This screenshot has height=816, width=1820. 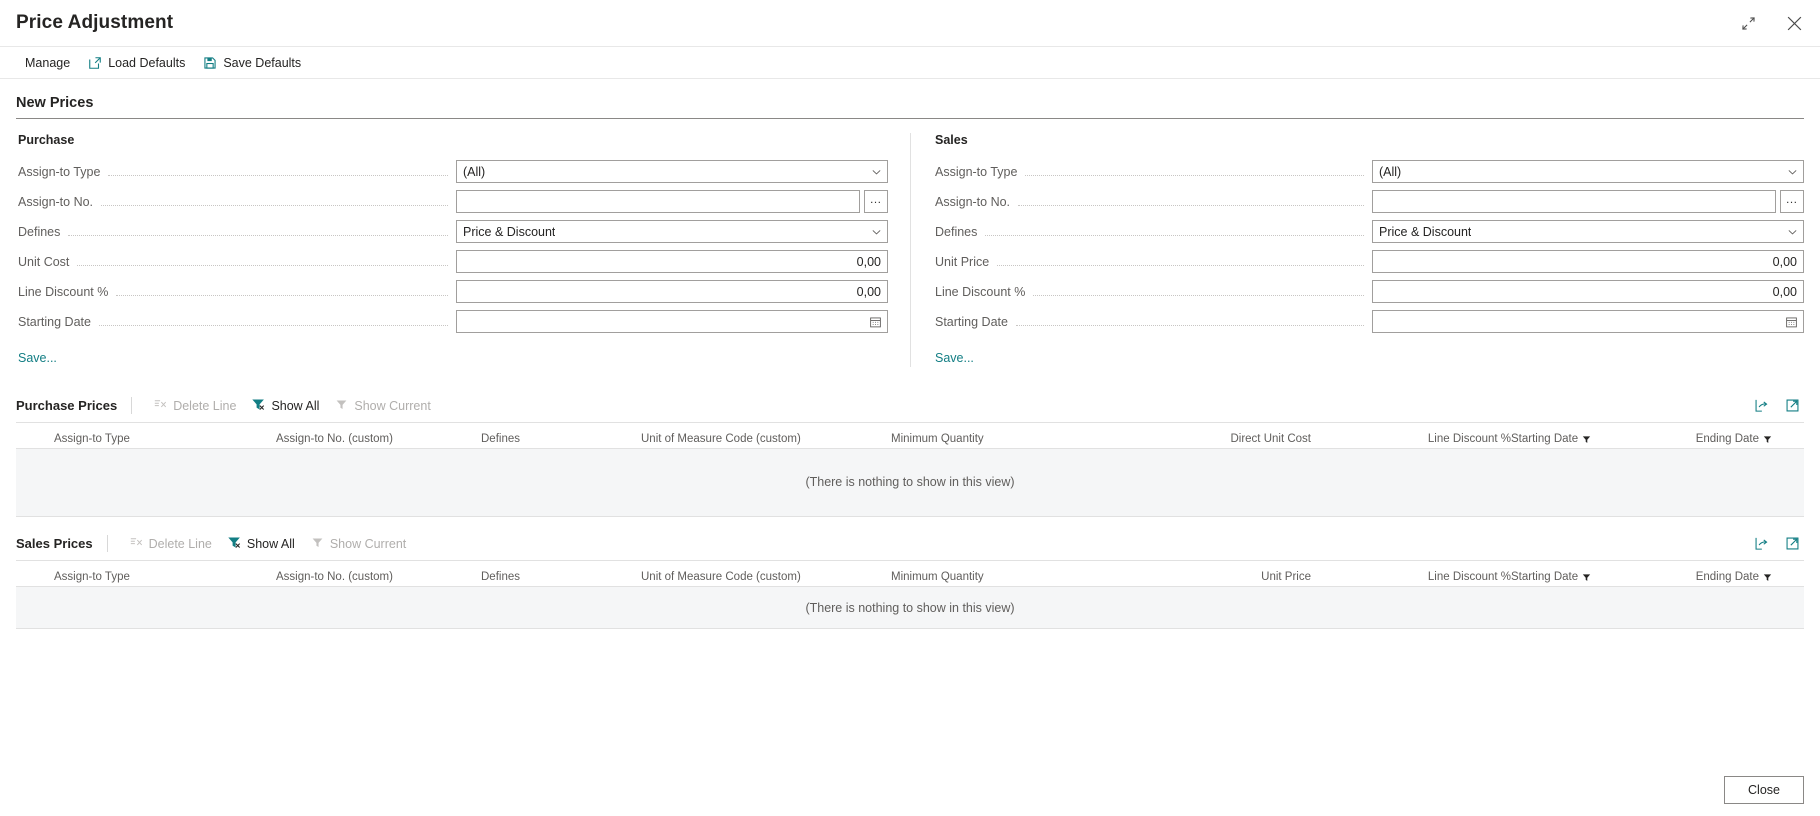 I want to click on purchase-show-current-button: Show Current, so click(x=382, y=406).